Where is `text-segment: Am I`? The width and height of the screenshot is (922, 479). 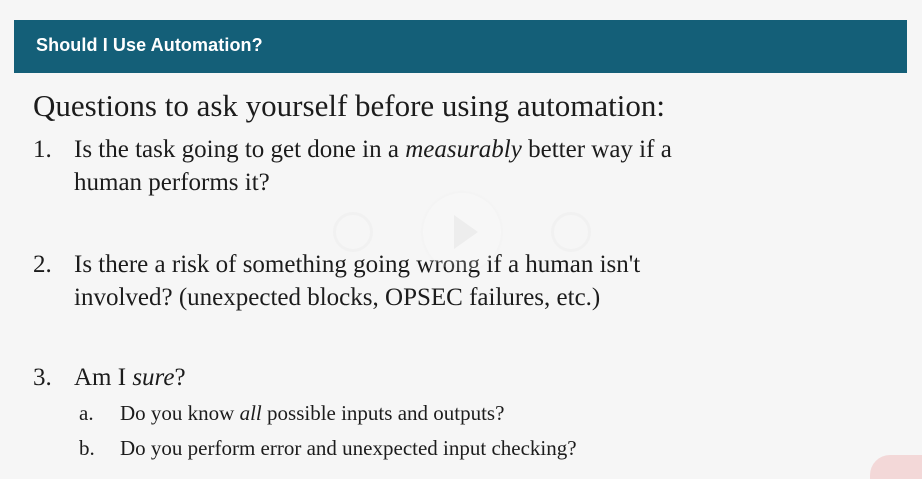 text-segment: Am I is located at coordinates (103, 377).